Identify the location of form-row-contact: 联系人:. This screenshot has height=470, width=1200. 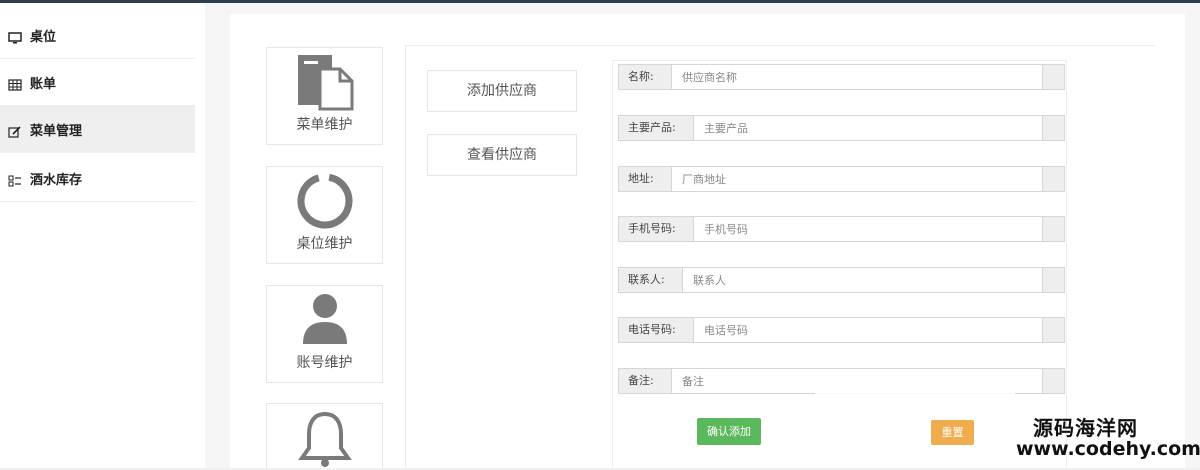
(841, 280).